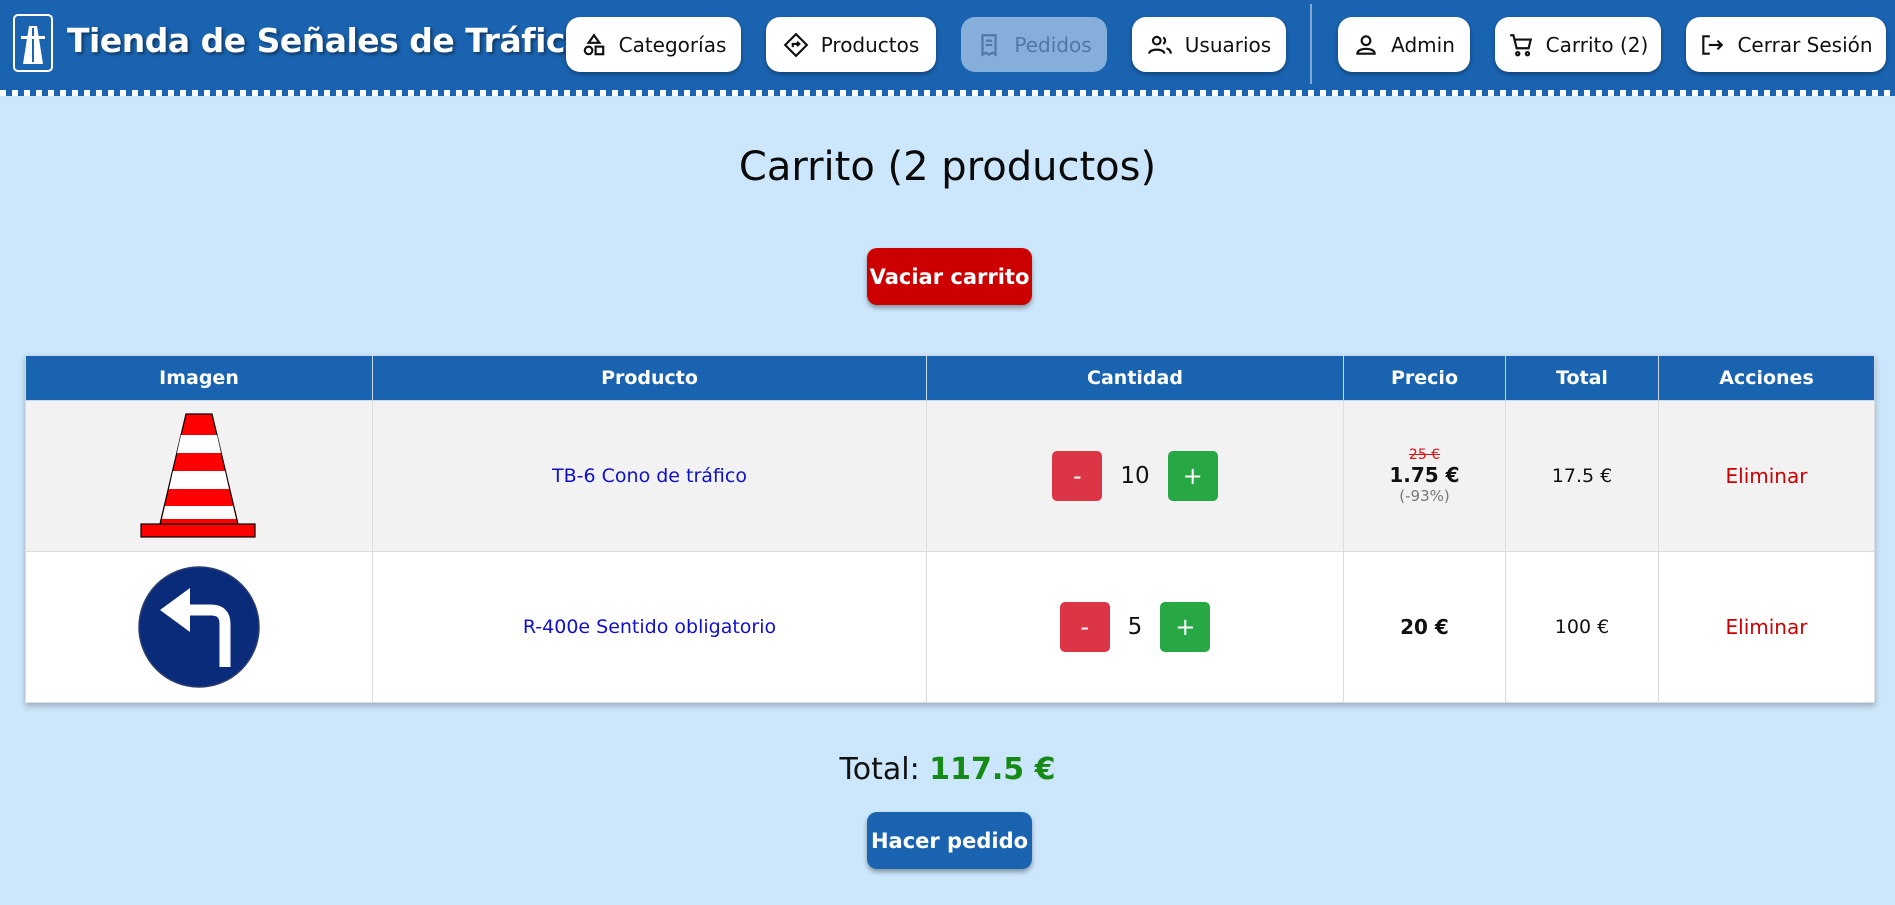 The width and height of the screenshot is (1895, 905). What do you see at coordinates (1159, 44) in the screenshot?
I see `users-icon` at bounding box center [1159, 44].